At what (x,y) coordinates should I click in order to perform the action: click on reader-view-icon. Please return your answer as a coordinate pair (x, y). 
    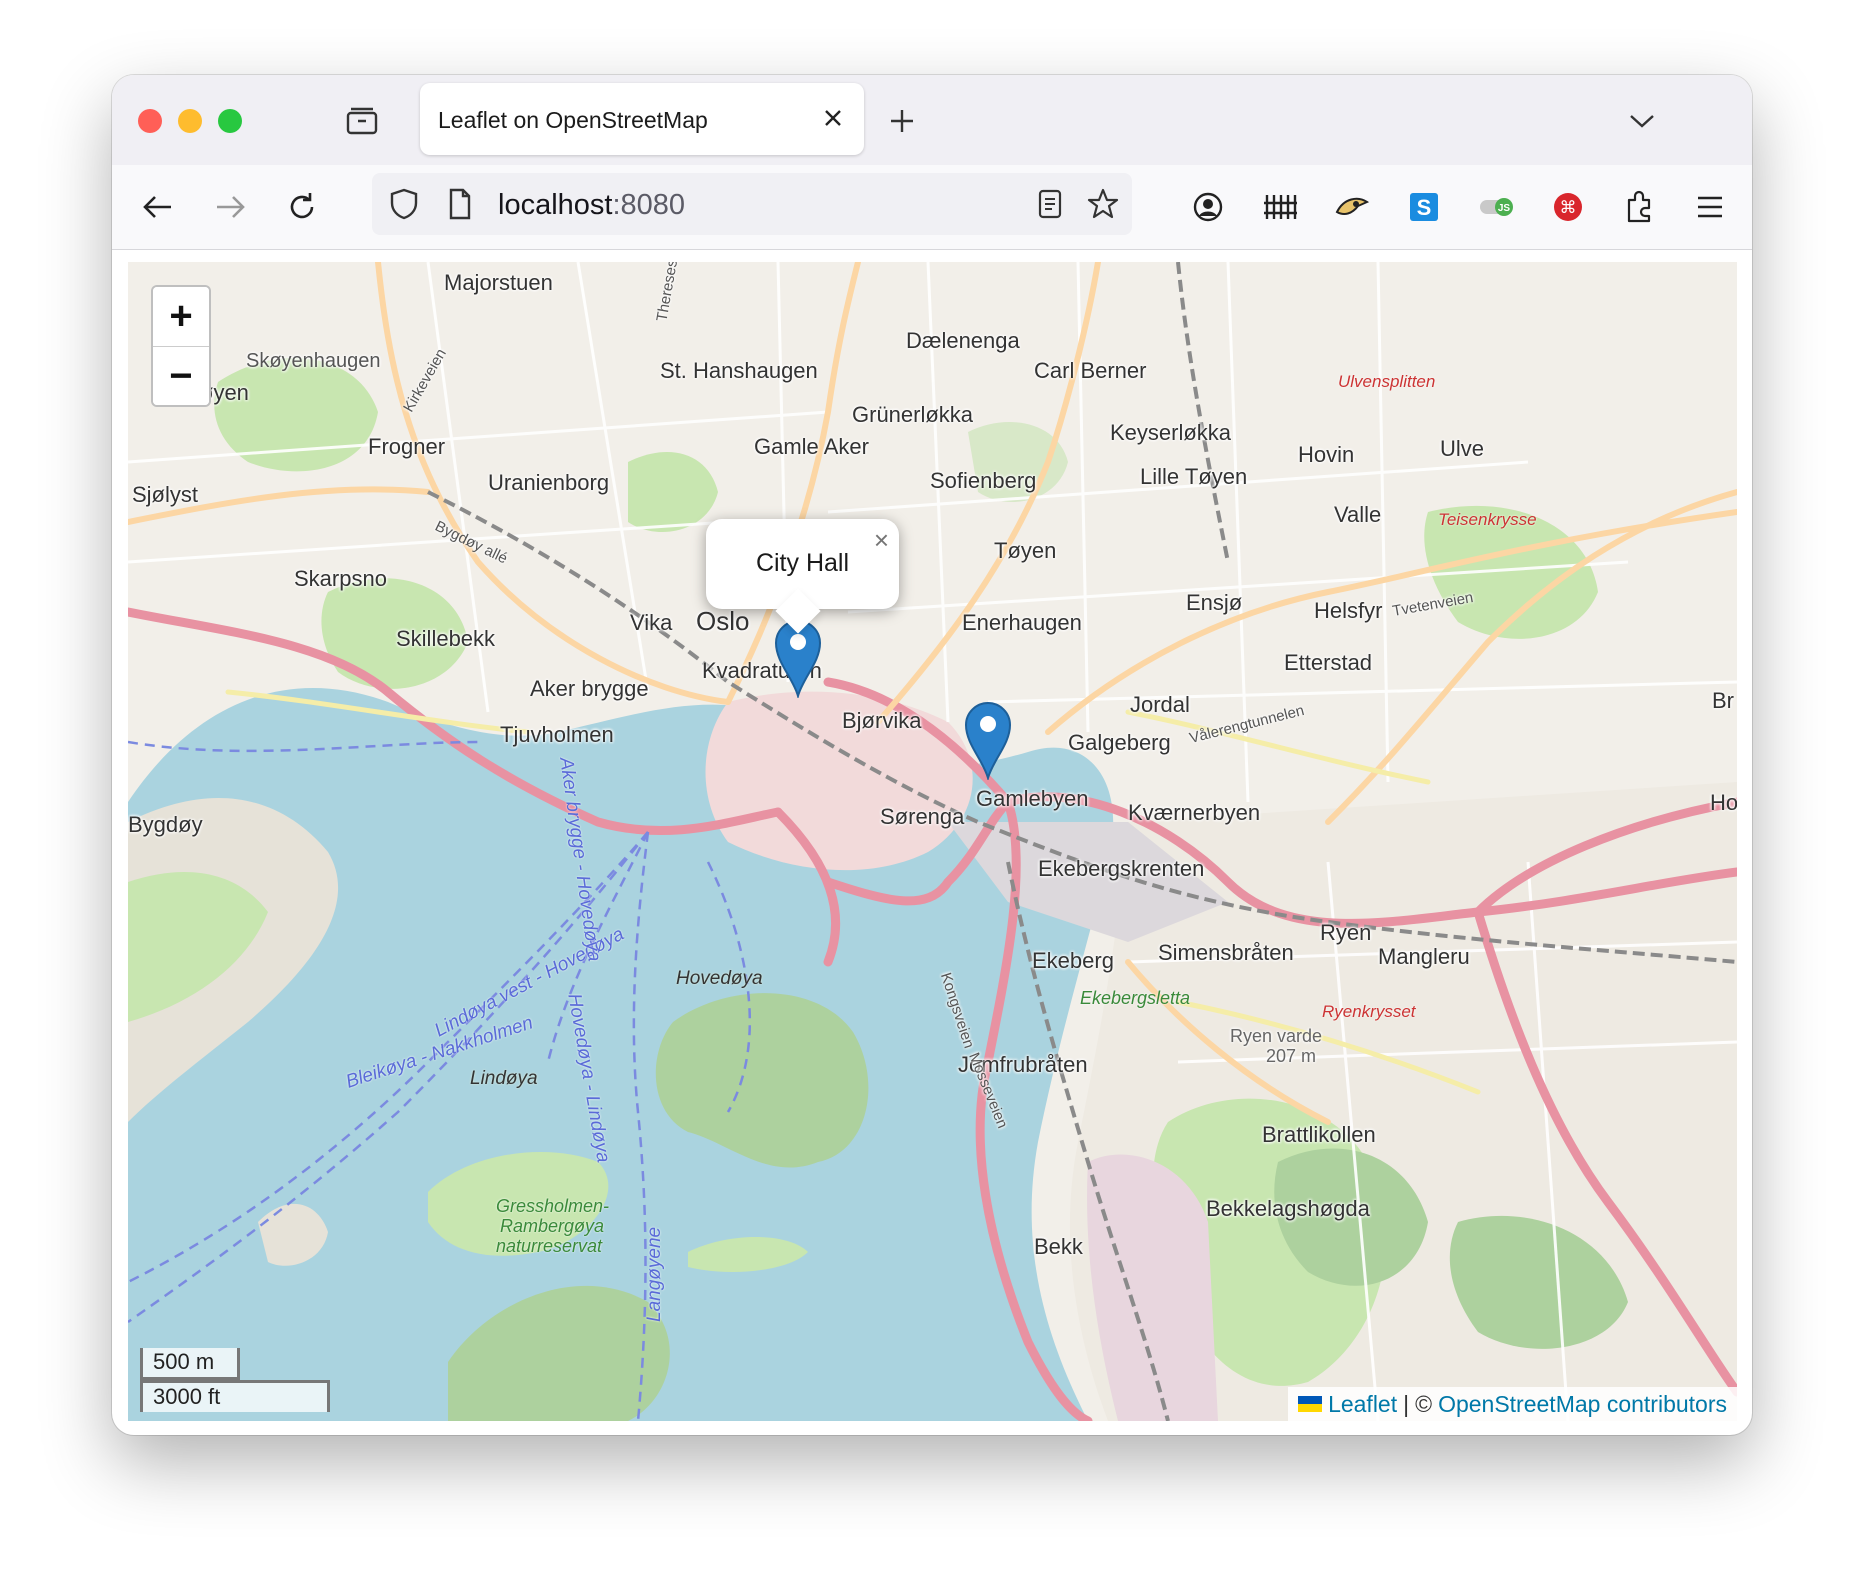
    Looking at the image, I should click on (1050, 204).